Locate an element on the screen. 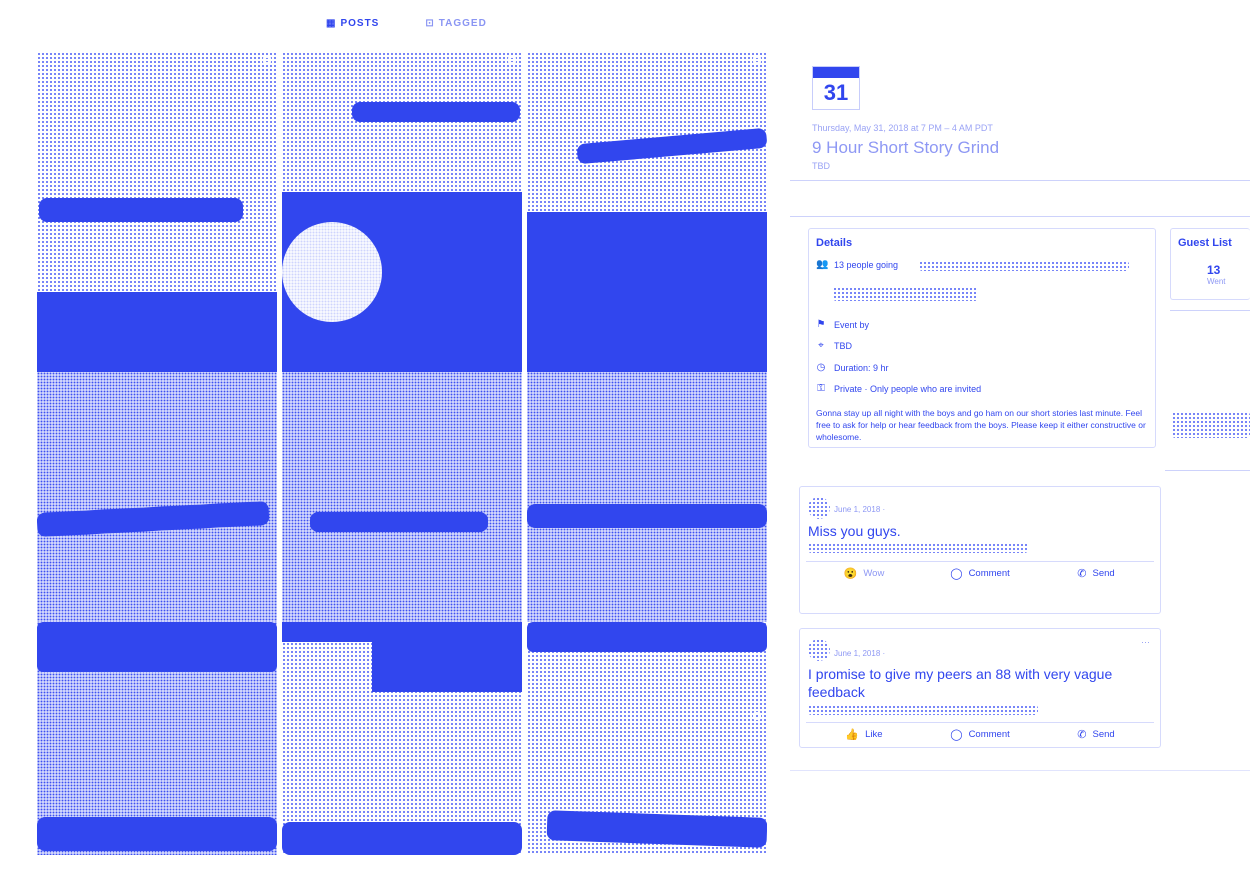 The width and height of the screenshot is (1250, 873). details-heading: Details is located at coordinates (834, 243).